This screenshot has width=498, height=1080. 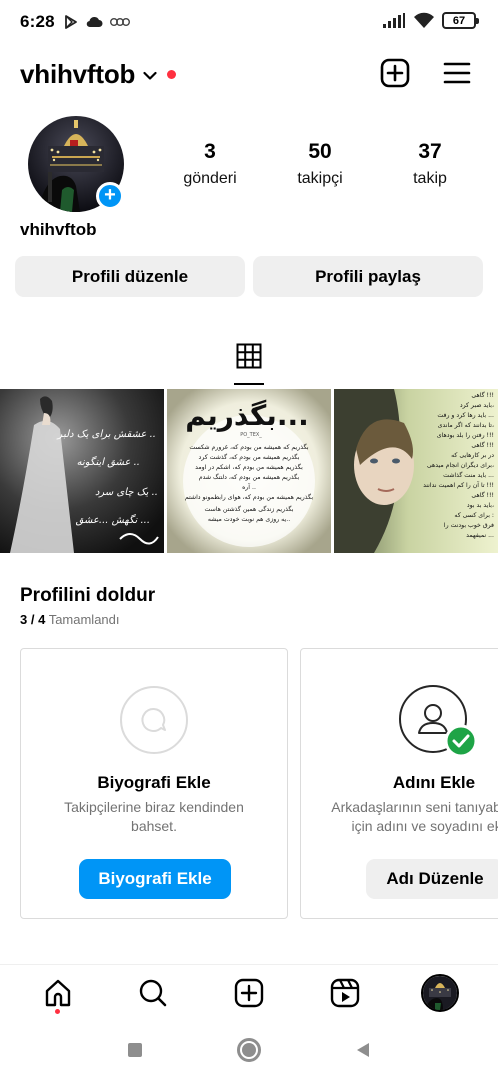 I want to click on post2-text-line: بگذریم زندگی همین گذشتن هاست, so click(x=249, y=509).